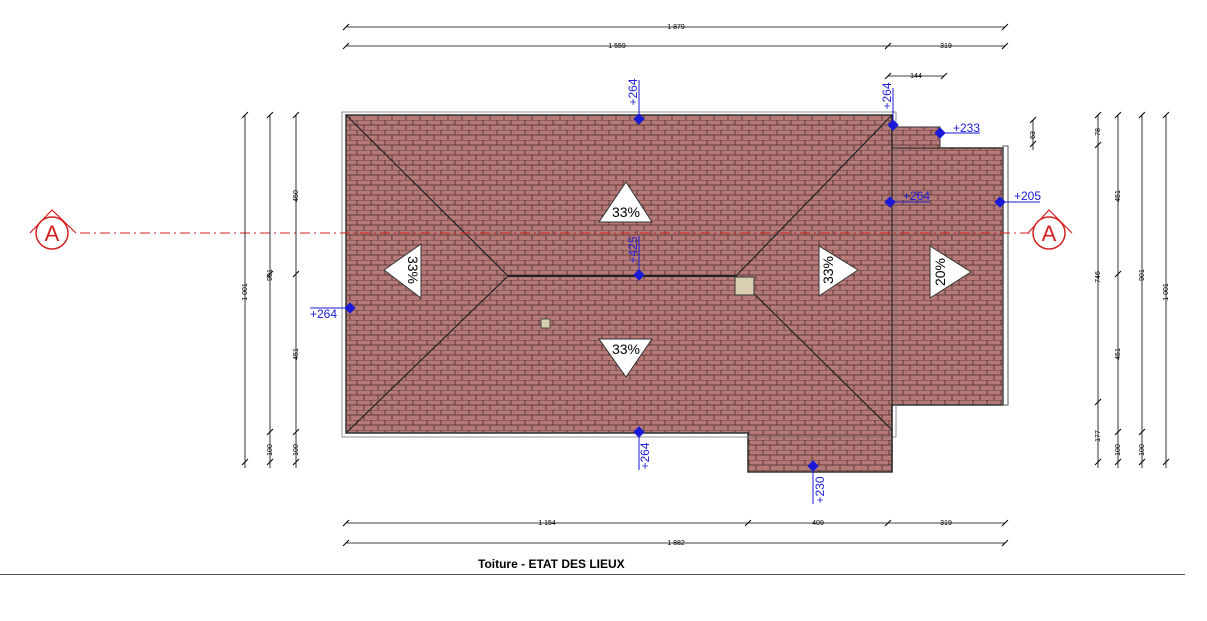 Image resolution: width=1207 pixels, height=621 pixels. I want to click on dim-right-63: 63, so click(1033, 135).